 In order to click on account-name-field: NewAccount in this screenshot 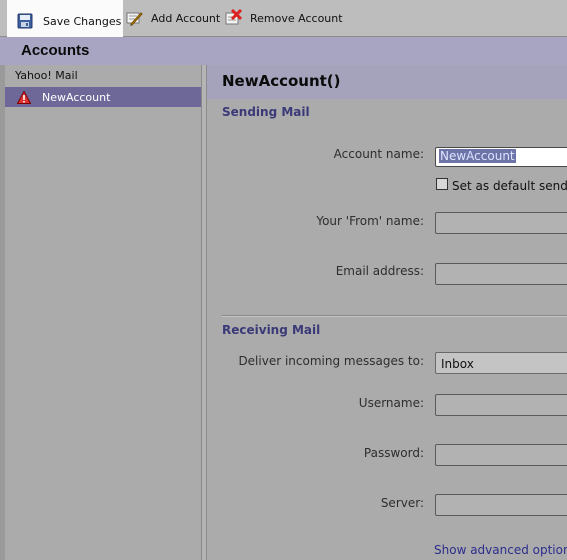, I will do `click(501, 157)`.